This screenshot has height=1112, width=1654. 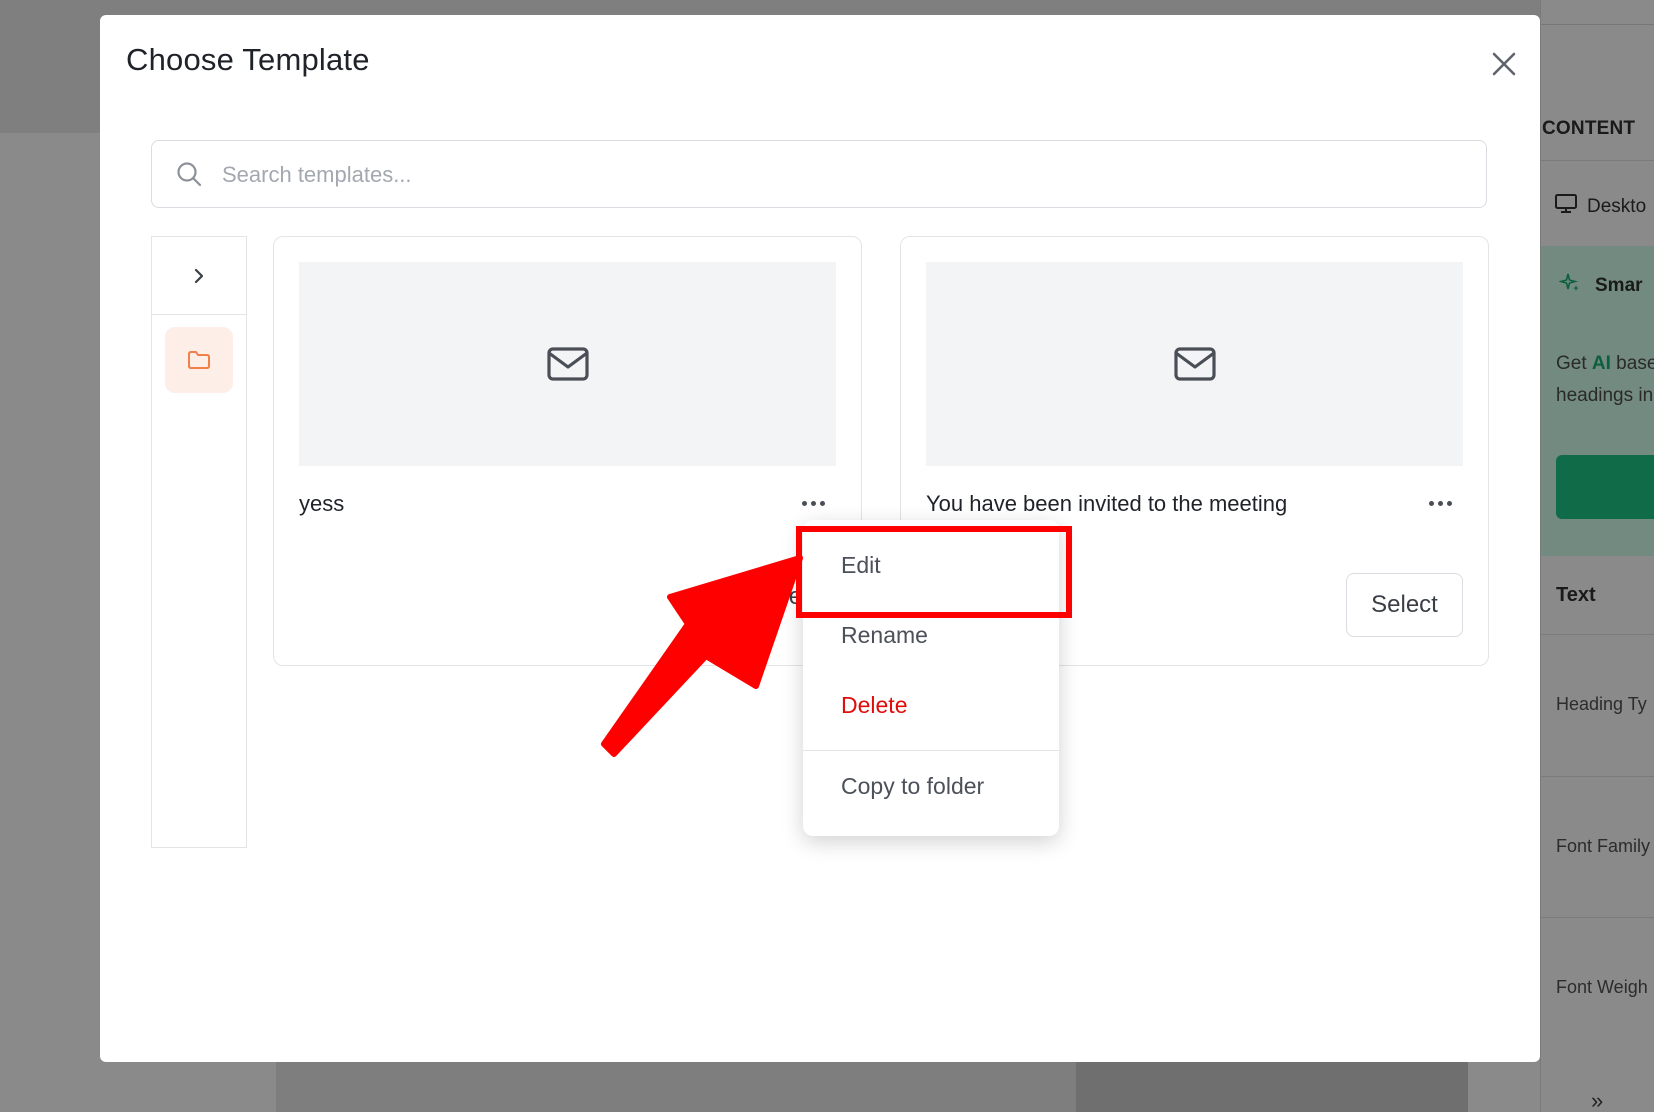 What do you see at coordinates (1588, 129) in the screenshot?
I see `tab-content: CONTENT` at bounding box center [1588, 129].